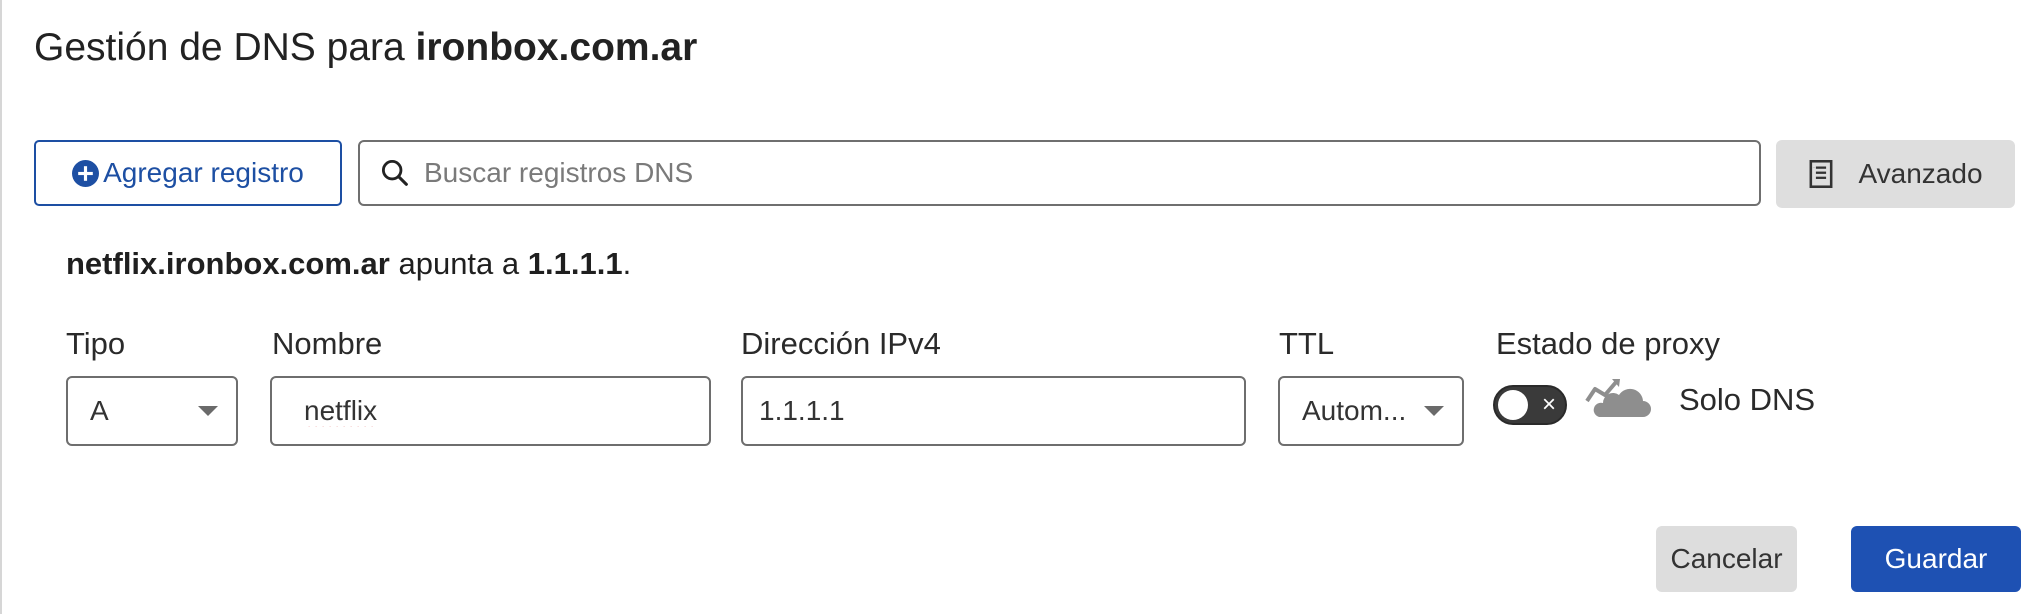 Image resolution: width=2044 pixels, height=614 pixels. What do you see at coordinates (394, 172) in the screenshot?
I see `search-icon` at bounding box center [394, 172].